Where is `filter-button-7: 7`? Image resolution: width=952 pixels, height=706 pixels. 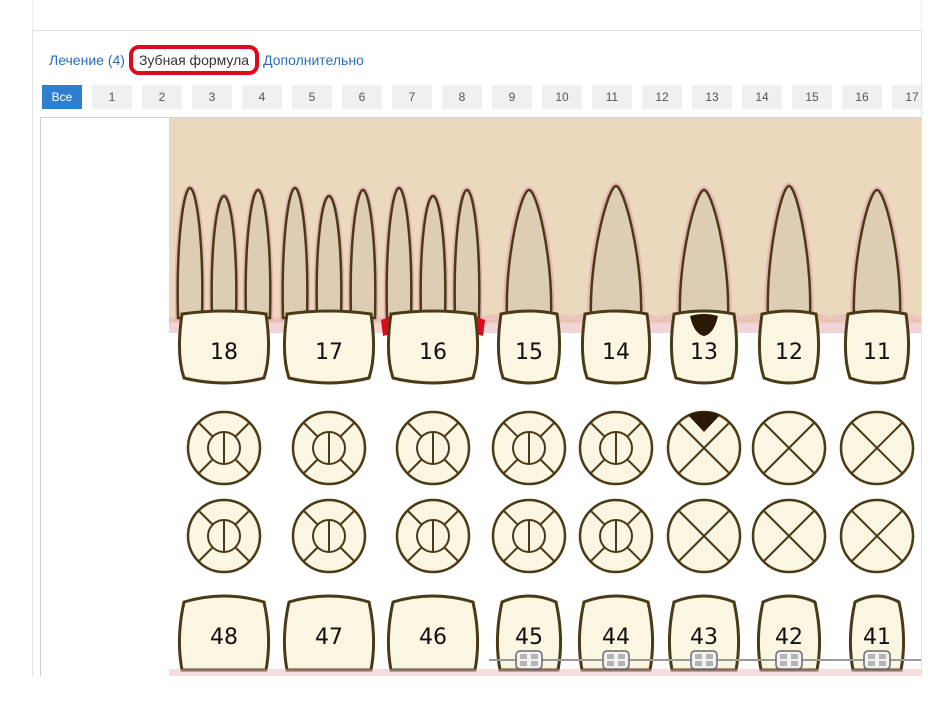 filter-button-7: 7 is located at coordinates (412, 97).